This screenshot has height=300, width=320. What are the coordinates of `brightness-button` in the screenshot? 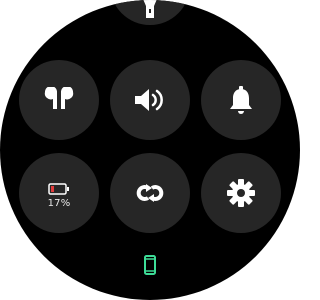 It's located at (243, 12).